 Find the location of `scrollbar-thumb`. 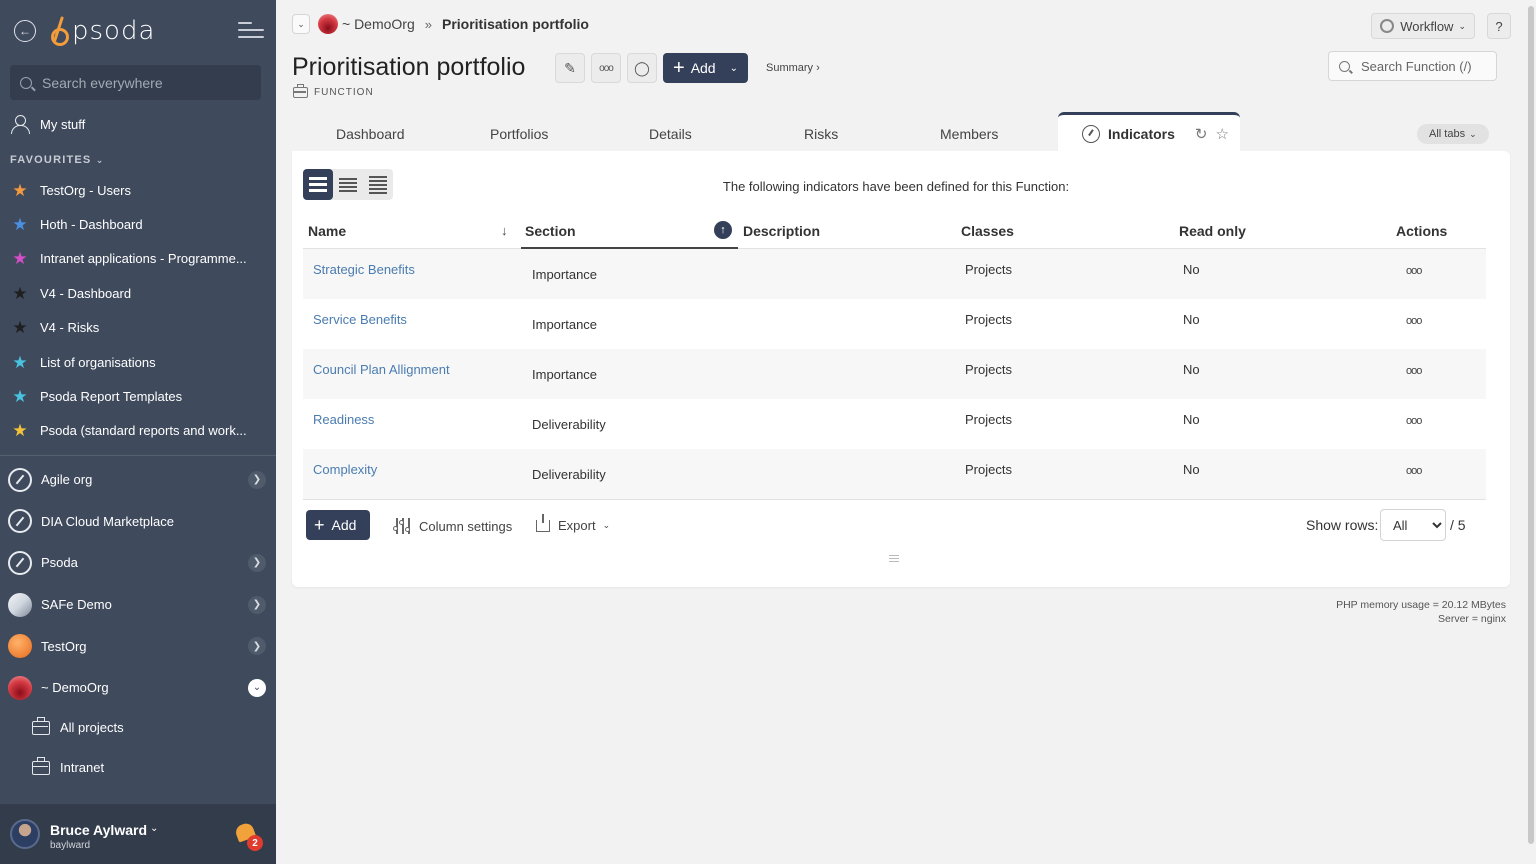

scrollbar-thumb is located at coordinates (1531, 425).